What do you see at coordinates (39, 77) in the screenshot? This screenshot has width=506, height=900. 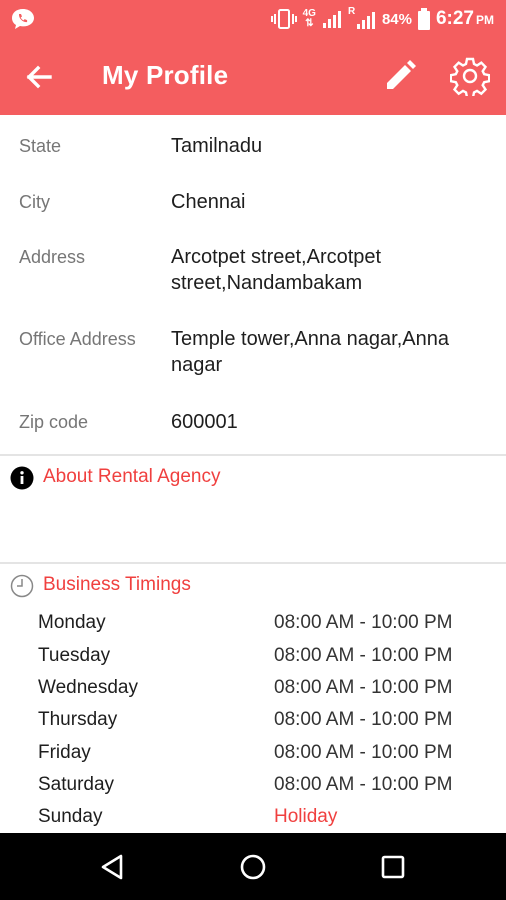 I see `back-arrow-icon` at bounding box center [39, 77].